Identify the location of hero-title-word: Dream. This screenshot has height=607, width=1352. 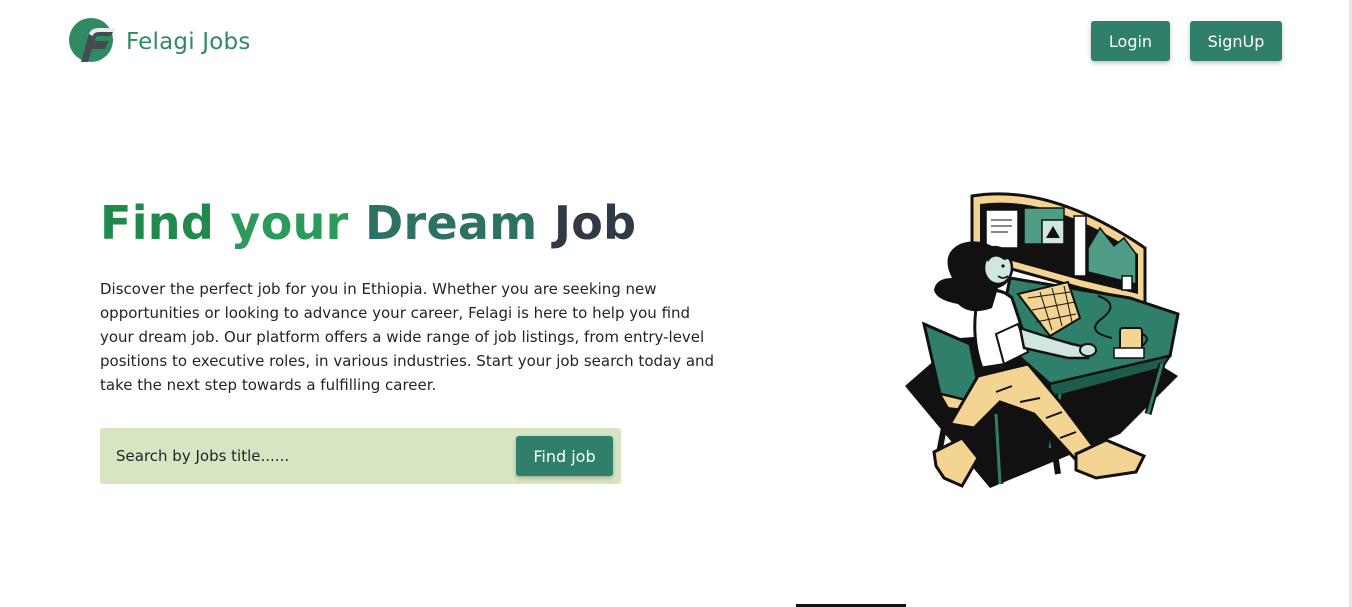
(451, 223).